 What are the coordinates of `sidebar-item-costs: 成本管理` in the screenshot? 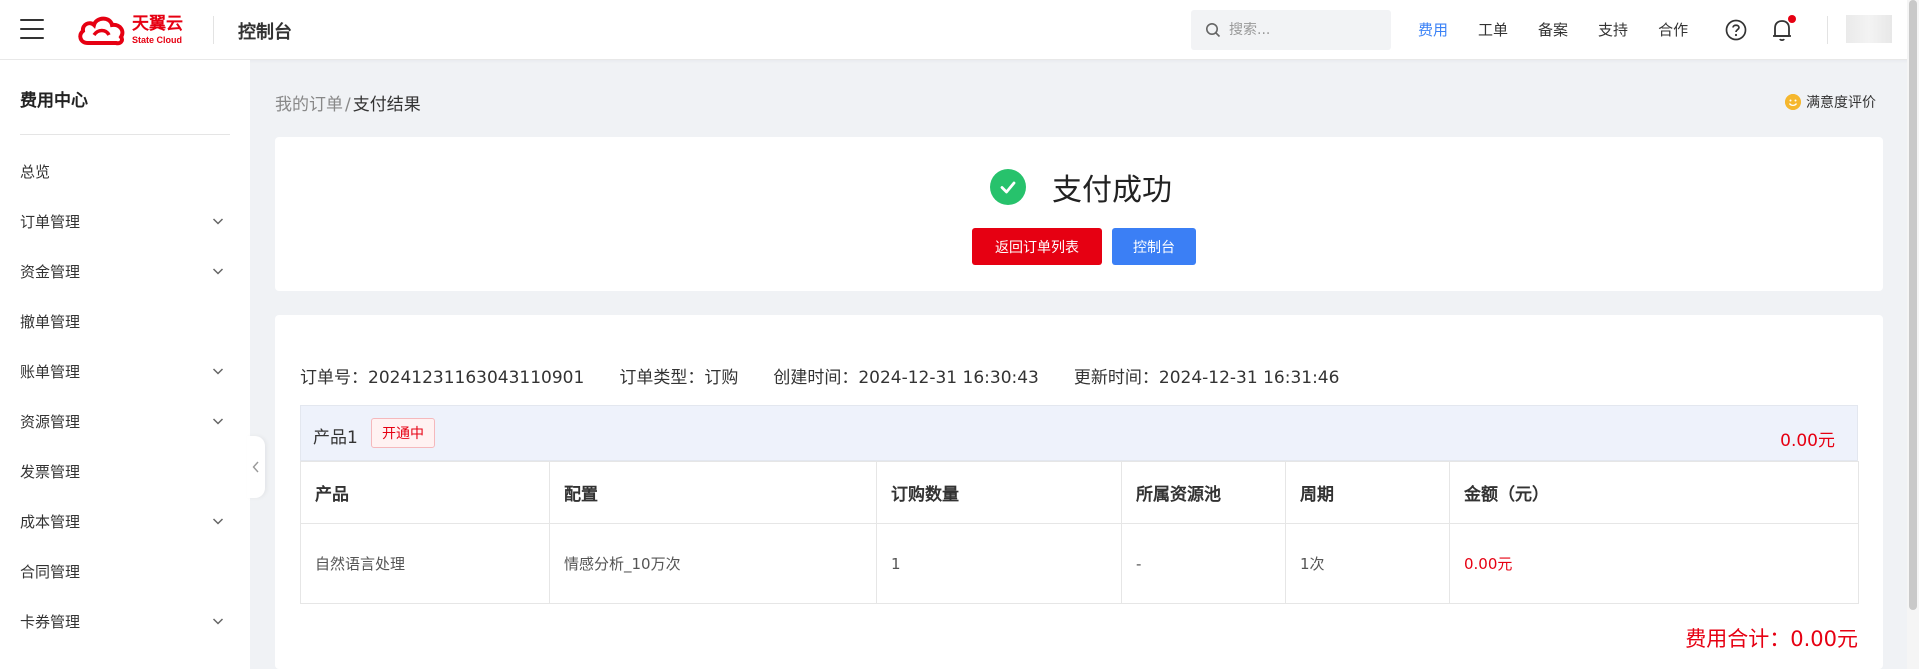 It's located at (125, 521).